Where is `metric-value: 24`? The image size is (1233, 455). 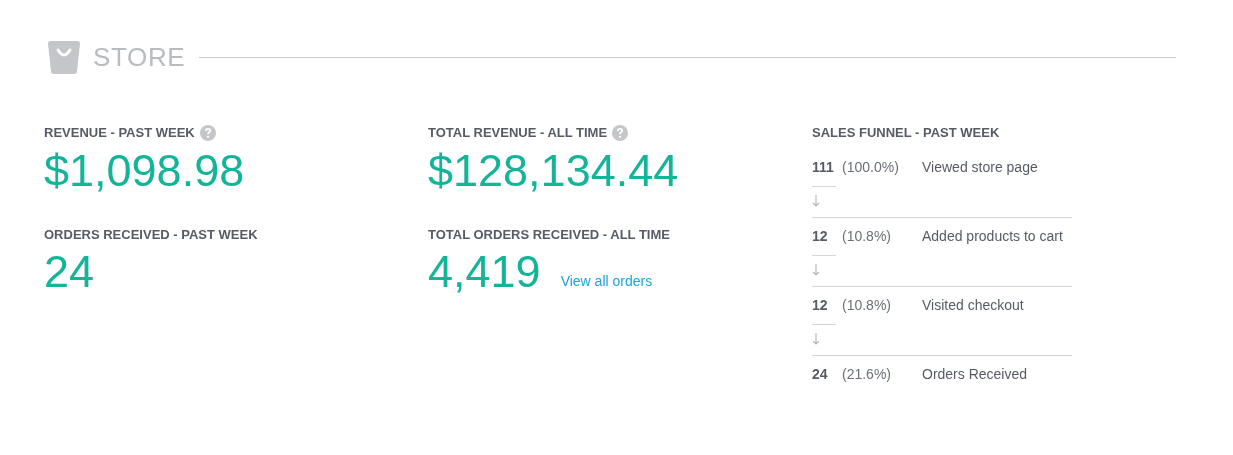 metric-value: 24 is located at coordinates (69, 272).